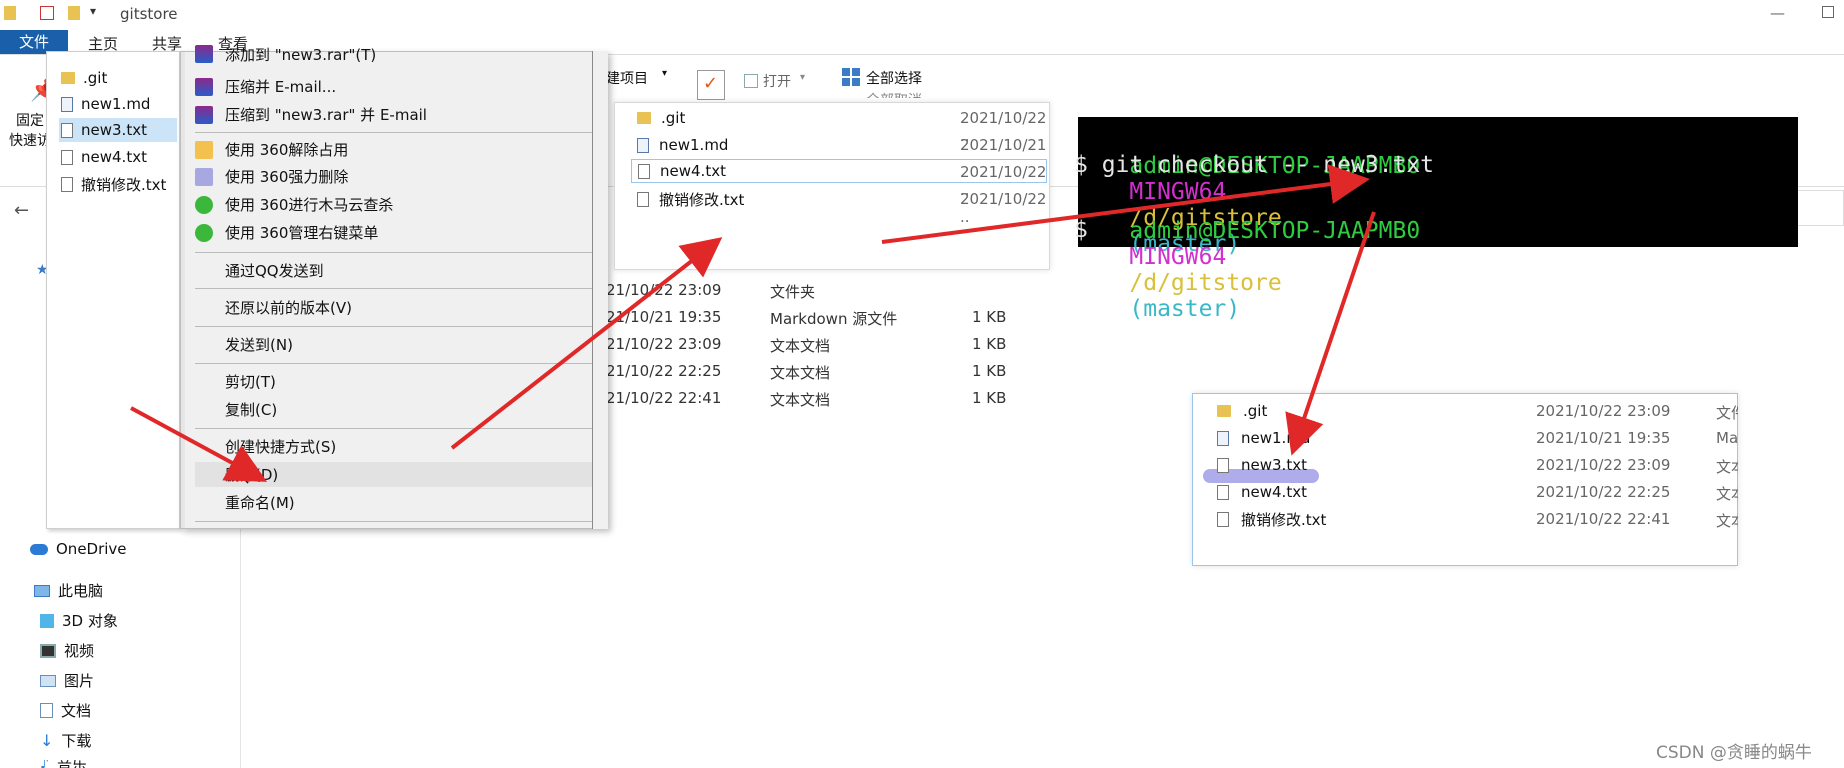  What do you see at coordinates (586, 343) in the screenshot?
I see `arrow-to-deleted-panel` at bounding box center [586, 343].